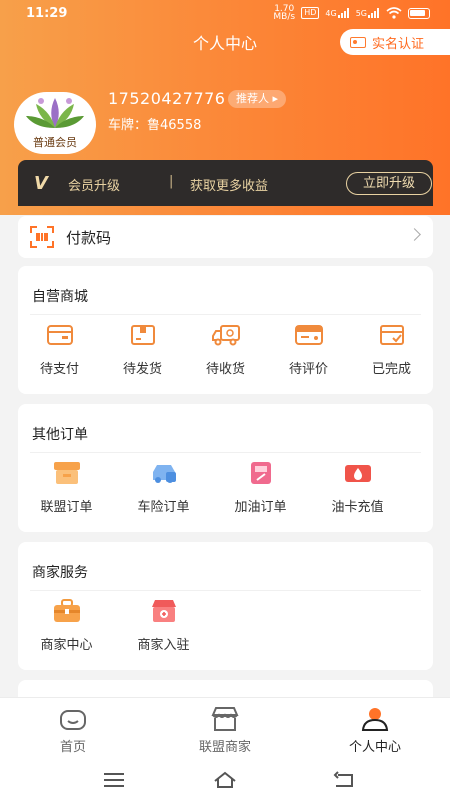  Describe the element at coordinates (41, 183) in the screenshot. I see `vip-logo-icon: V` at that location.